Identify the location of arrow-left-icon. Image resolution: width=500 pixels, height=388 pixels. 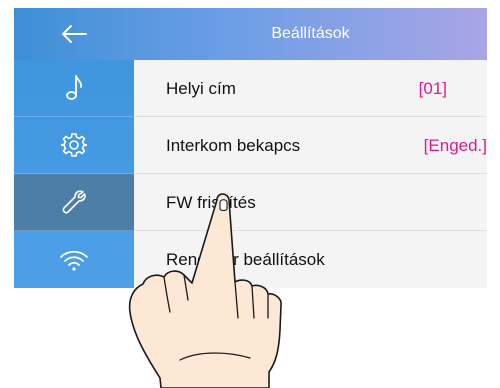
(74, 34).